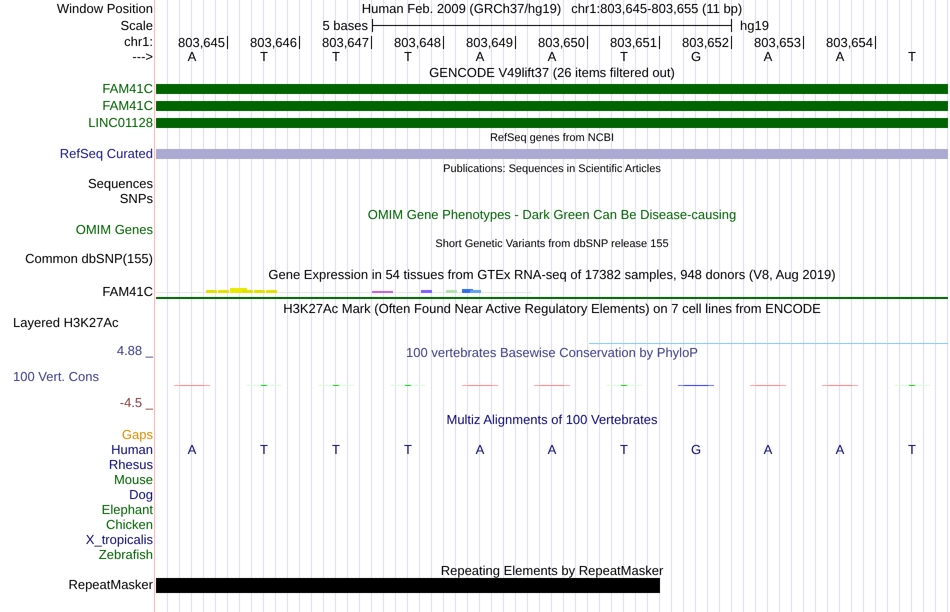 The width and height of the screenshot is (950, 612). I want to click on track-label: SNPs, so click(76, 198).